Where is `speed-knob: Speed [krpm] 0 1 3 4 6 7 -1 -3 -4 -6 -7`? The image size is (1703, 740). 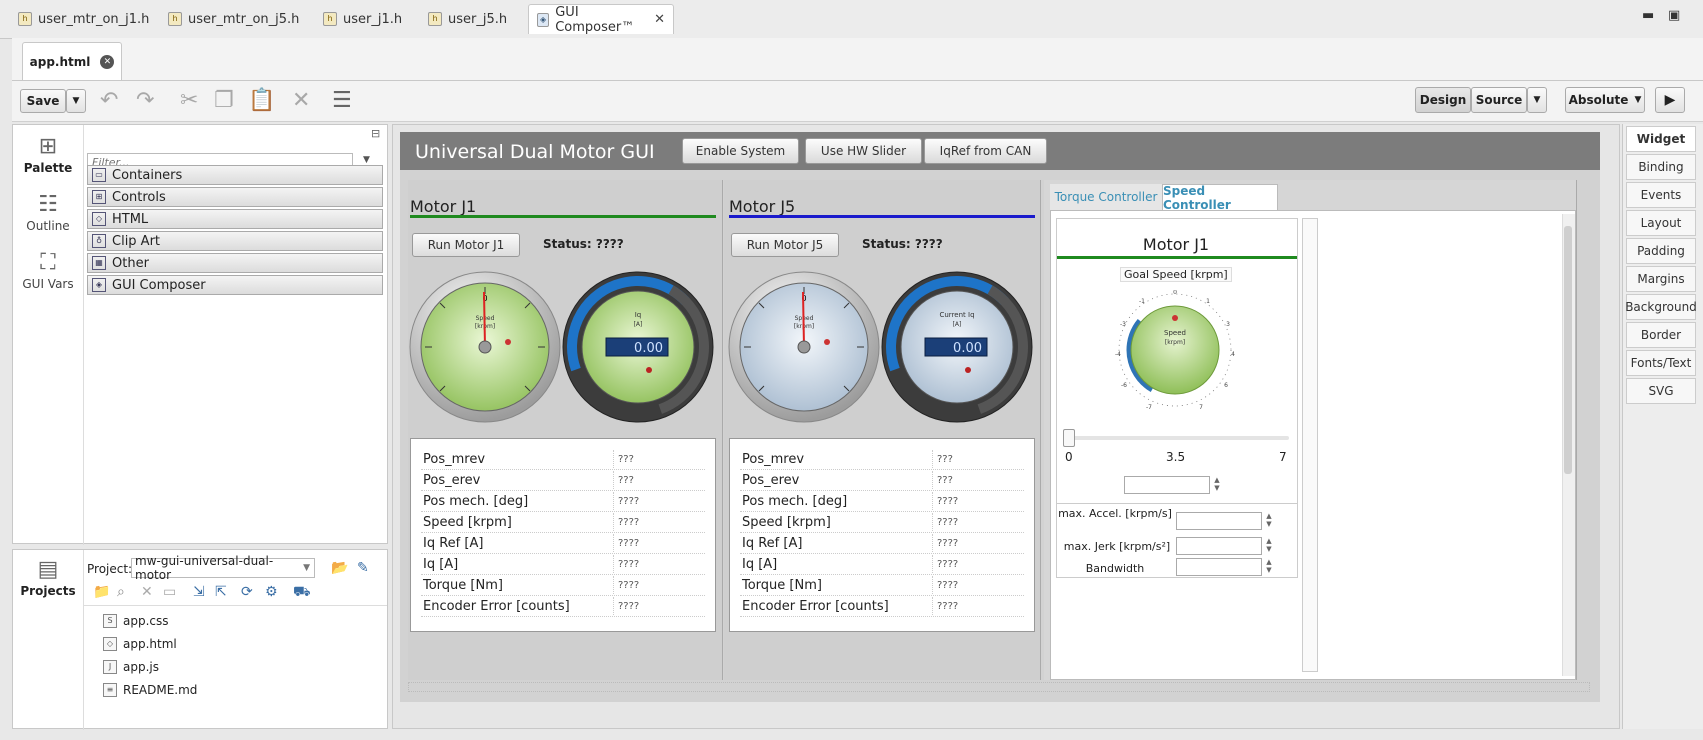 speed-knob: Speed [krpm] 0 1 3 4 6 7 -1 -3 -4 -6 -7 is located at coordinates (1175, 350).